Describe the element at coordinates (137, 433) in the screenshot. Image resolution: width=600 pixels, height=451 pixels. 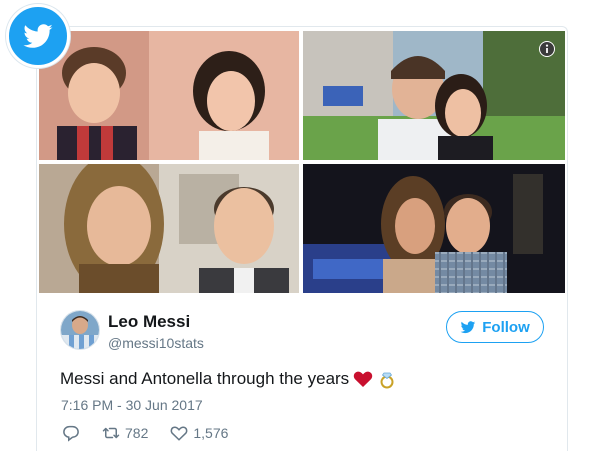
I see `retweet-count: 782` at that location.